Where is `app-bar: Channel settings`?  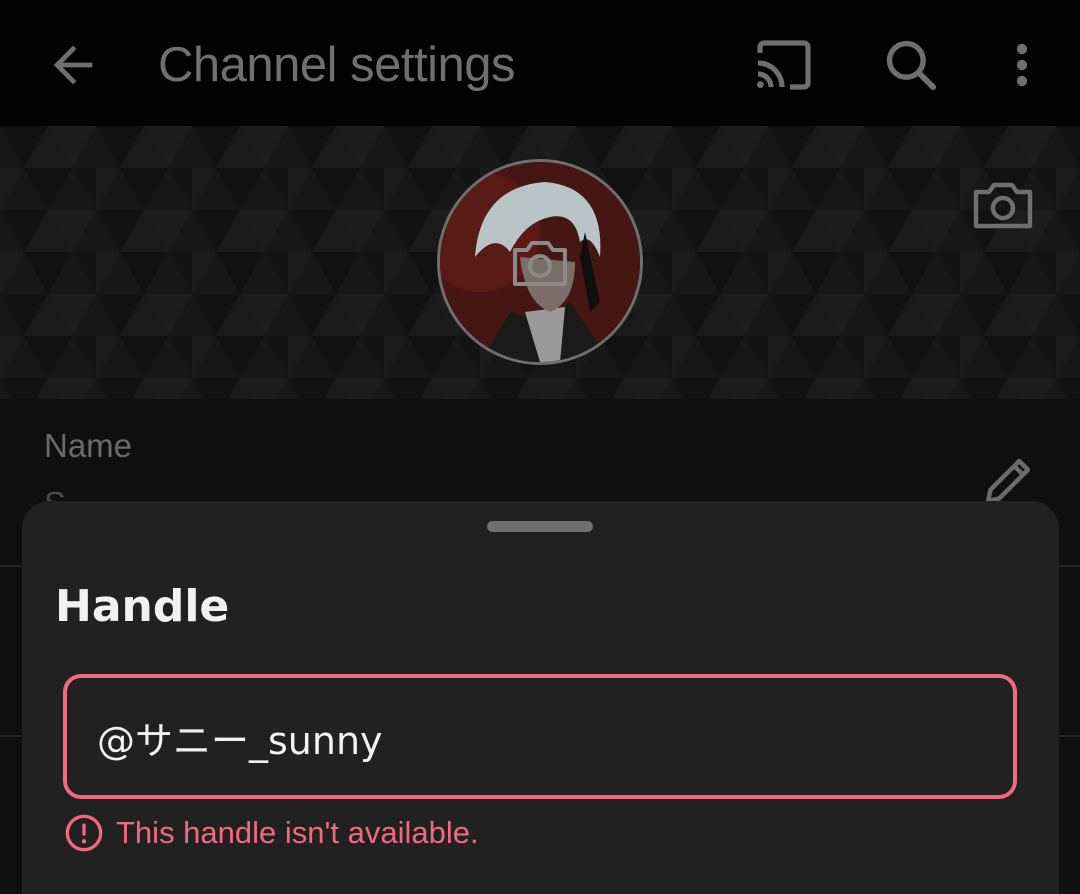
app-bar: Channel settings is located at coordinates (540, 63).